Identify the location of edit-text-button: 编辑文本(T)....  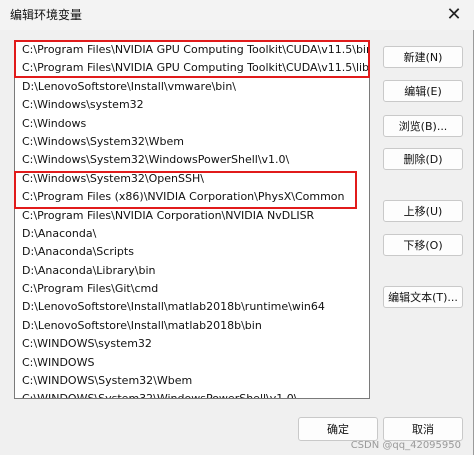
(423, 297).